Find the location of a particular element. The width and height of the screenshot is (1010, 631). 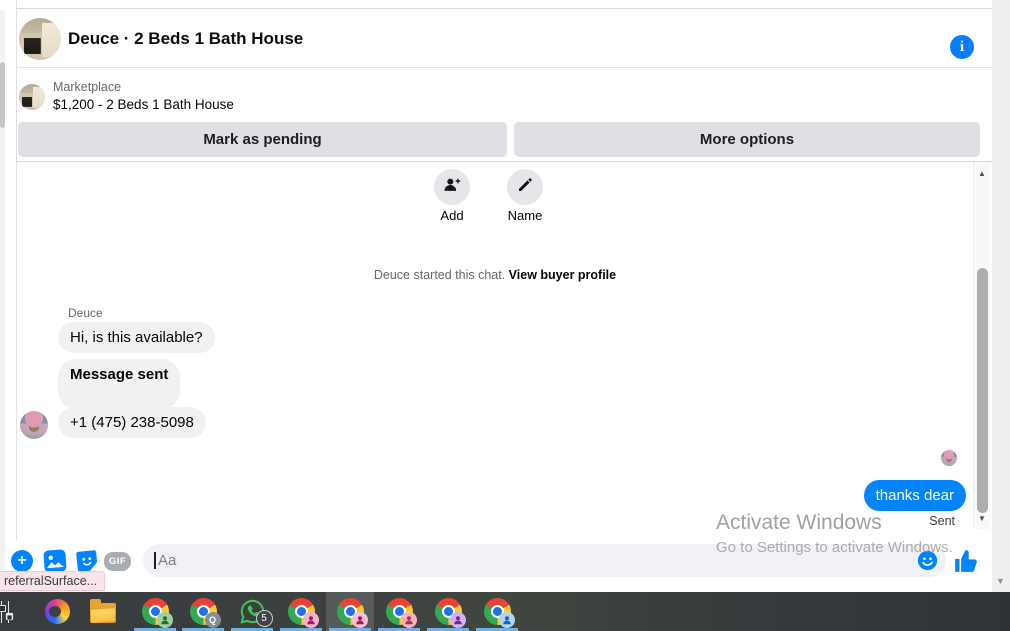

sent-status: Sent is located at coordinates (942, 521).